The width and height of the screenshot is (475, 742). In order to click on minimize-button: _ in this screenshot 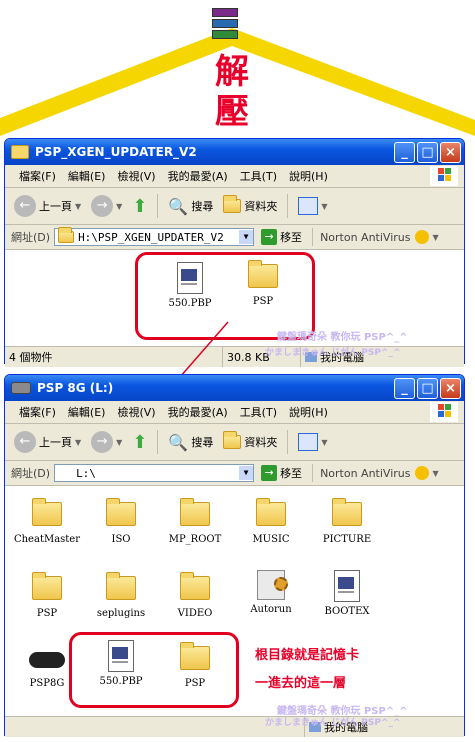, I will do `click(404, 388)`.